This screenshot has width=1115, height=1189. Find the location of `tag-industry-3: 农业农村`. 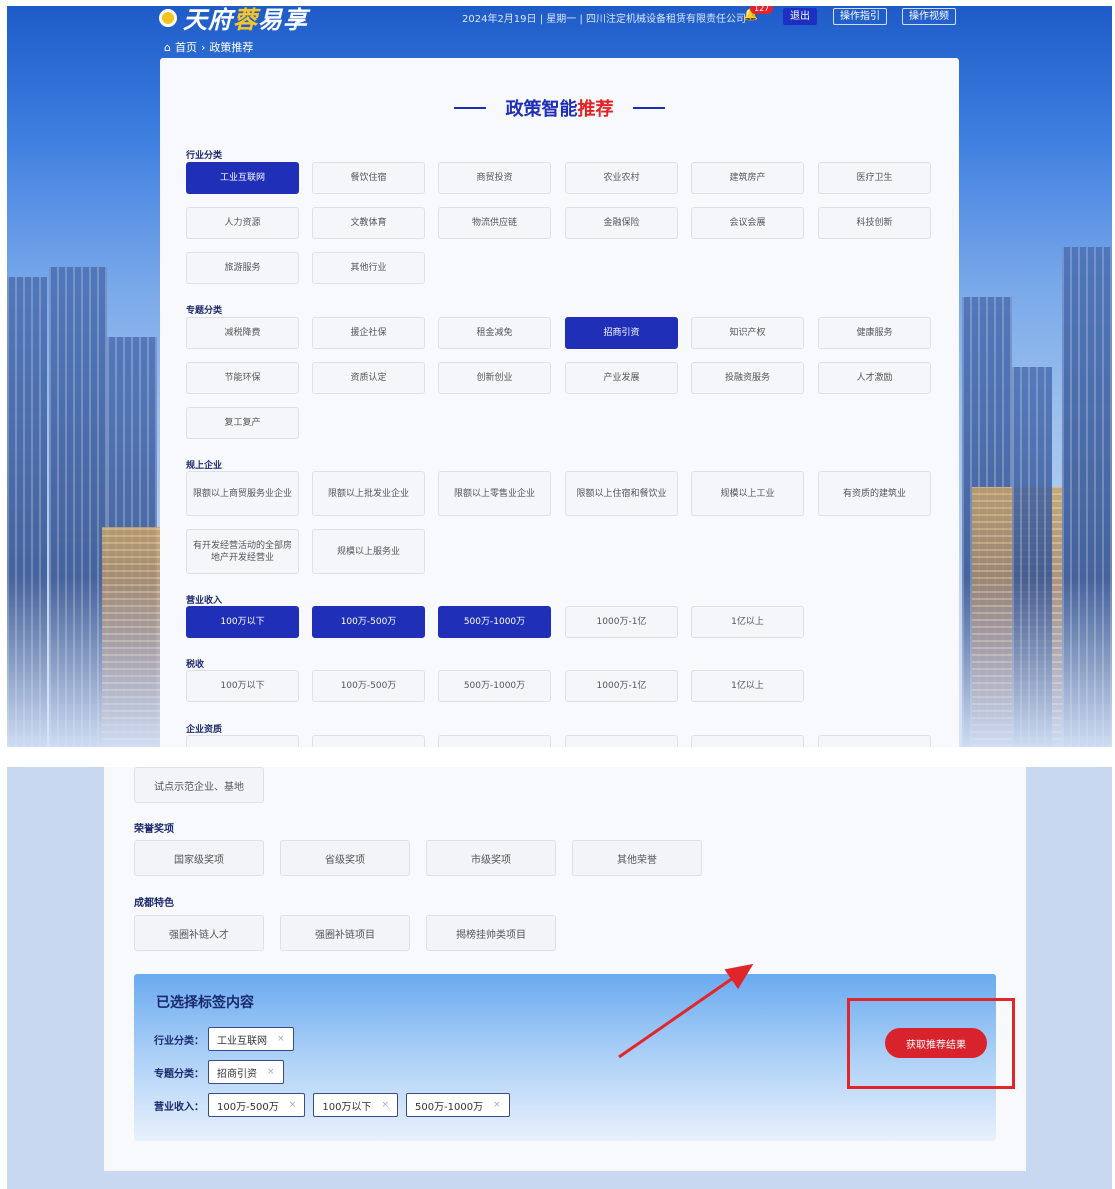

tag-industry-3: 农业农村 is located at coordinates (621, 178).